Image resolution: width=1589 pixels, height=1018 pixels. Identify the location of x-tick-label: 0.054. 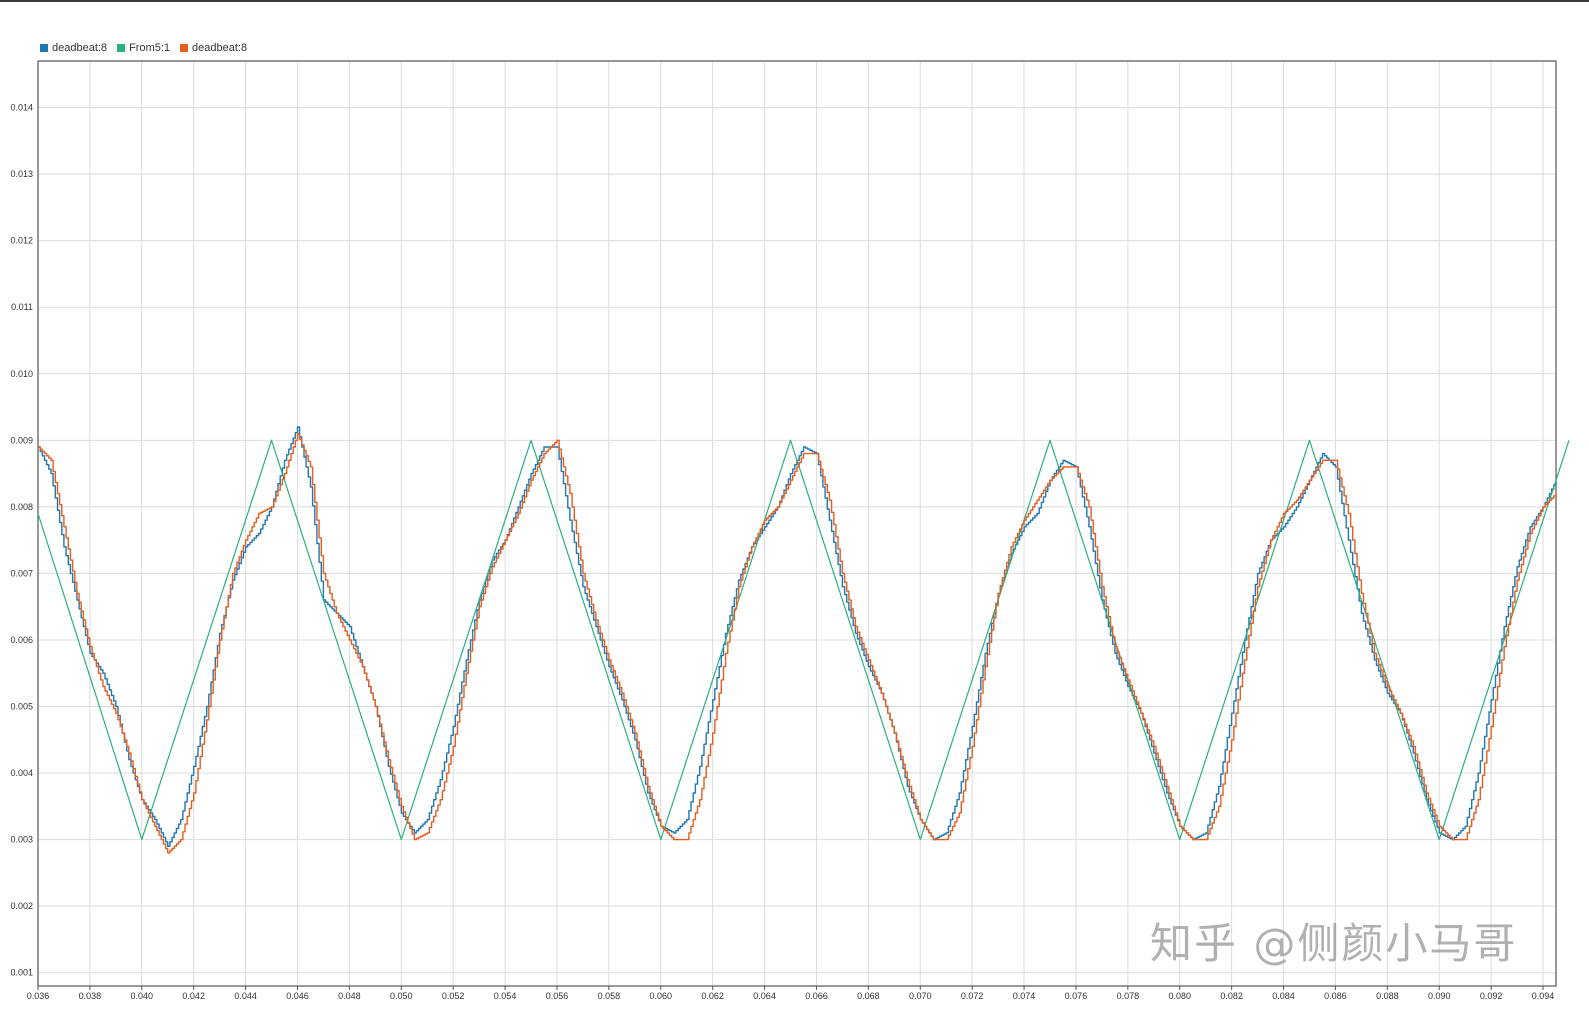
(505, 996).